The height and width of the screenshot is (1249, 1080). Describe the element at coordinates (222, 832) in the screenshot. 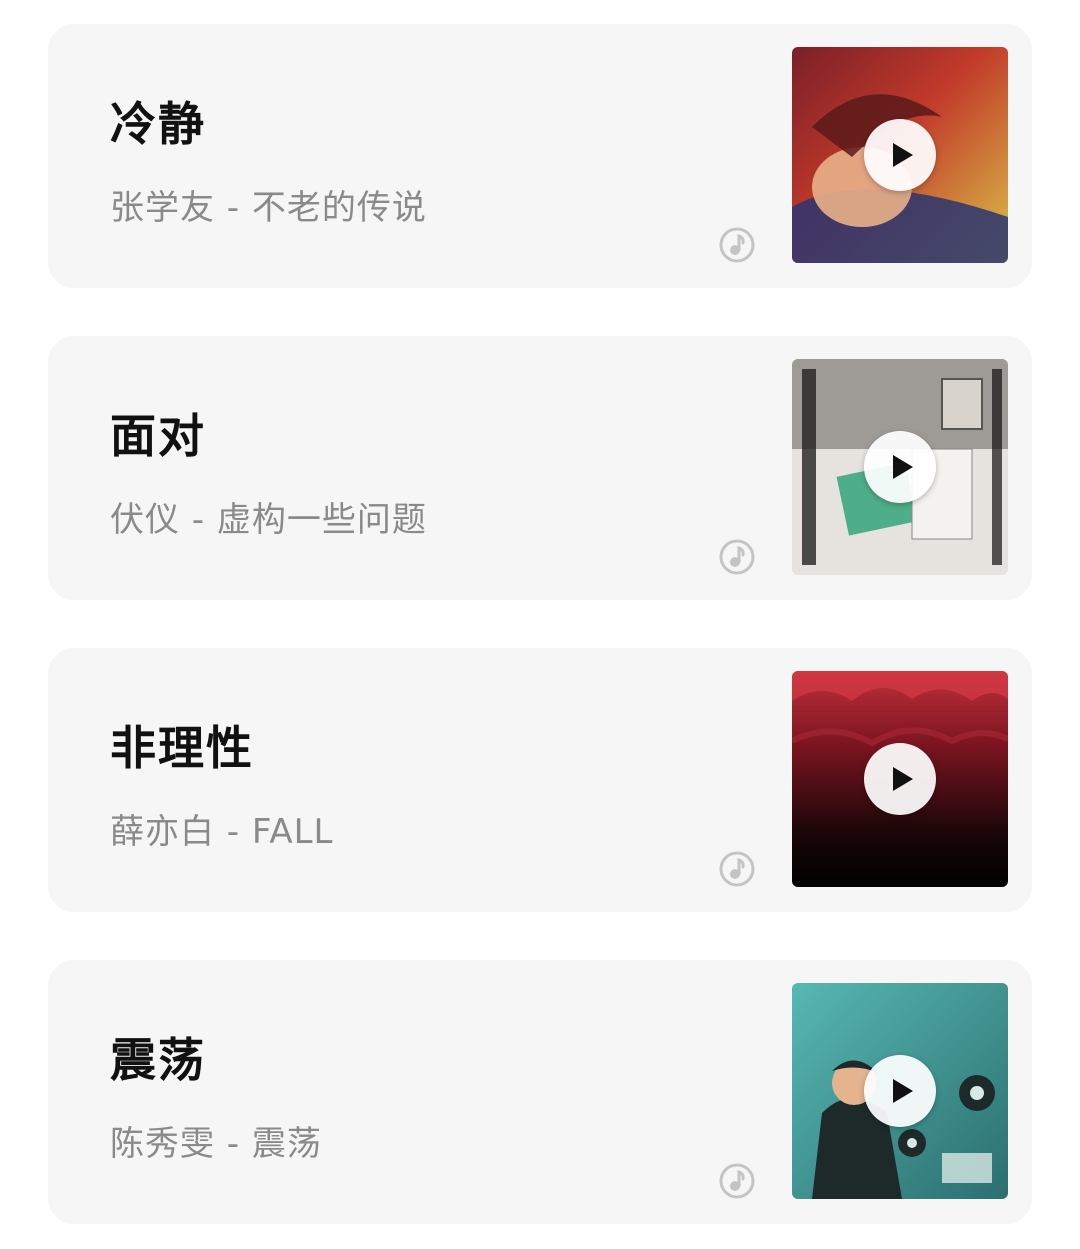

I see `song-artist-album: 薛亦白 - FALL` at that location.